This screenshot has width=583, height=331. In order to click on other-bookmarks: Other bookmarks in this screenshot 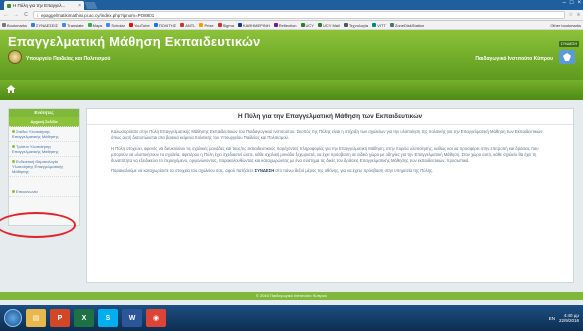, I will do `click(565, 25)`.